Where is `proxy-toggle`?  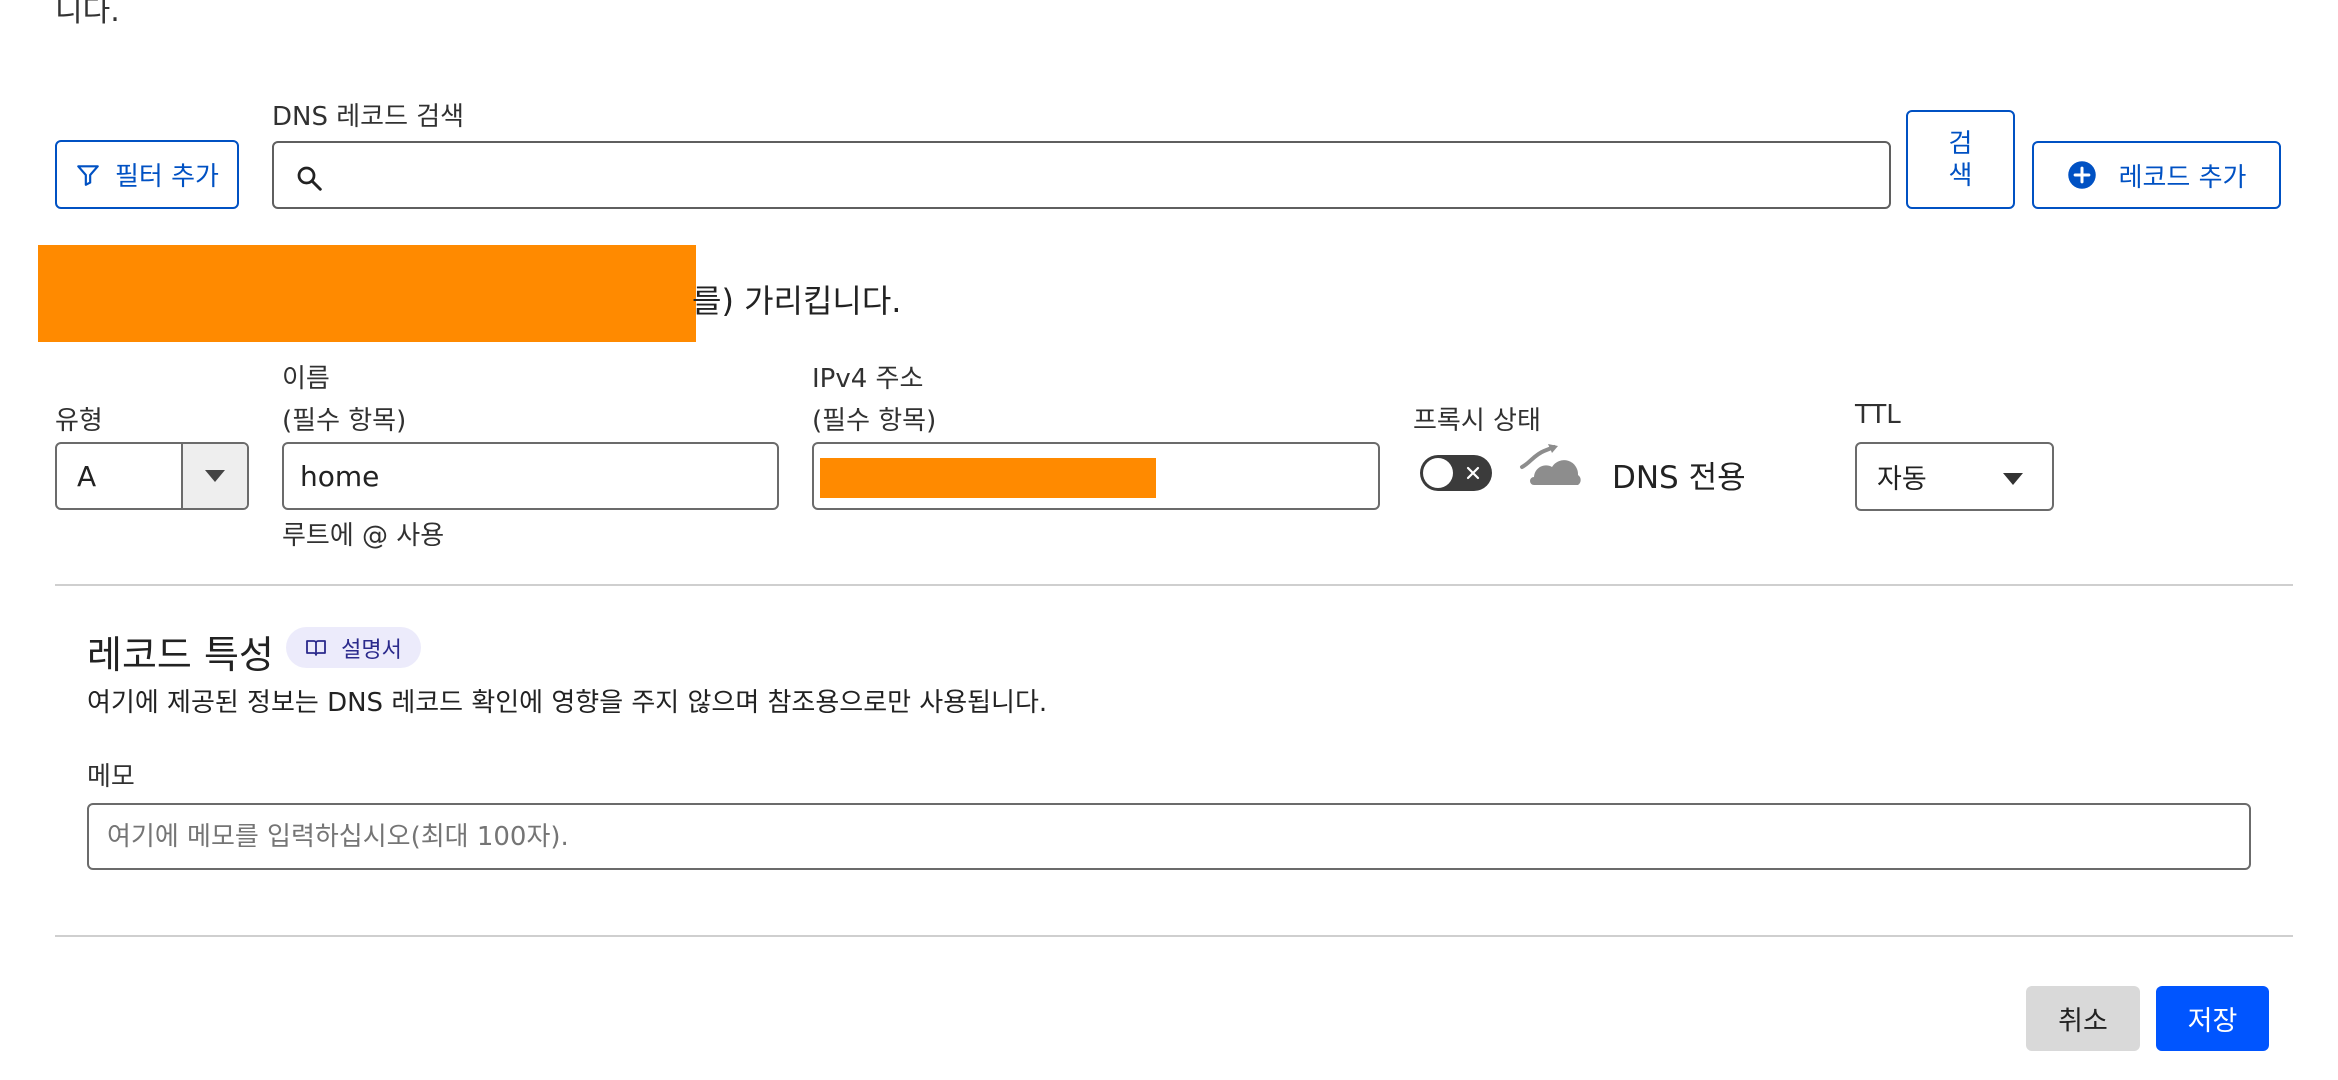
proxy-toggle is located at coordinates (1456, 473).